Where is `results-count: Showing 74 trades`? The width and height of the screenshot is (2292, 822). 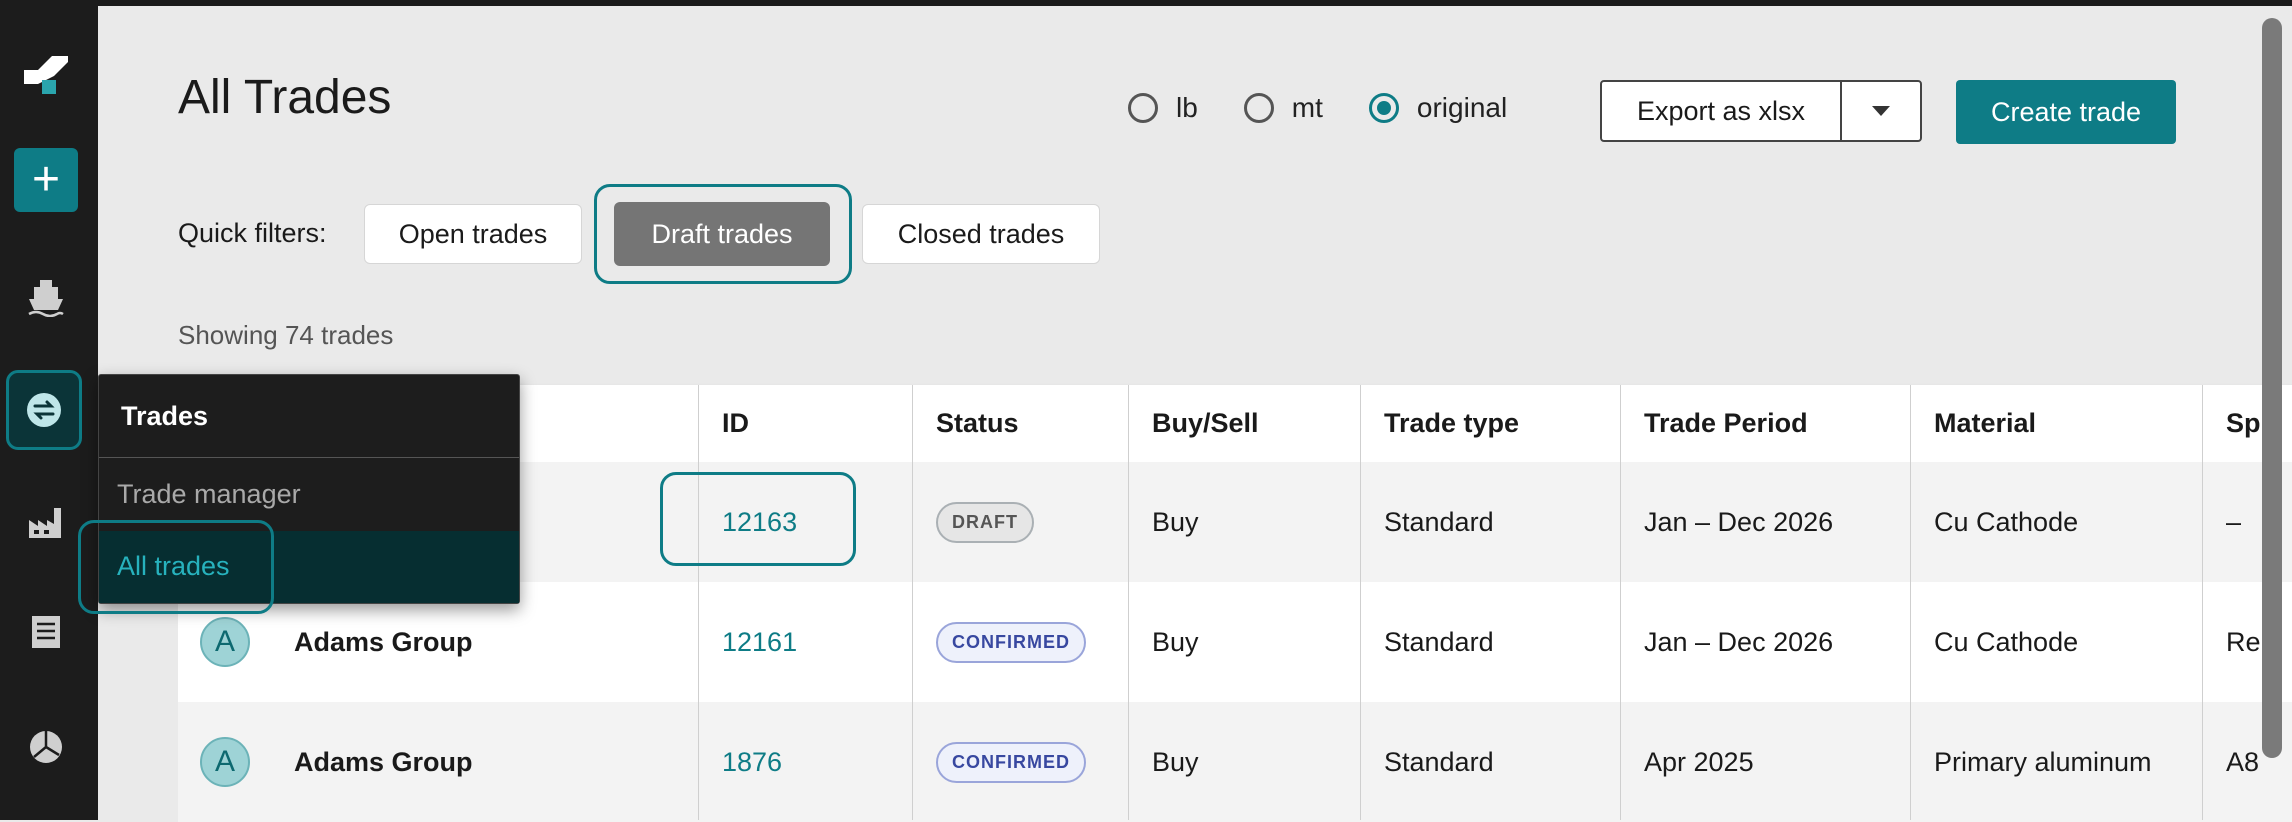
results-count: Showing 74 trades is located at coordinates (286, 335).